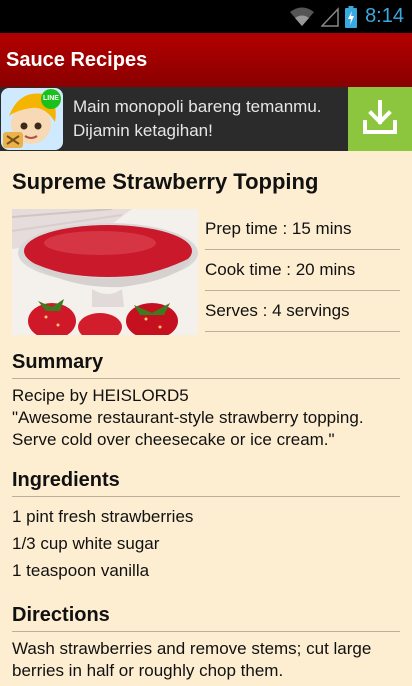 This screenshot has width=412, height=686. What do you see at coordinates (81, 570) in the screenshot?
I see `list-item: 1 teaspoon vanilla` at bounding box center [81, 570].